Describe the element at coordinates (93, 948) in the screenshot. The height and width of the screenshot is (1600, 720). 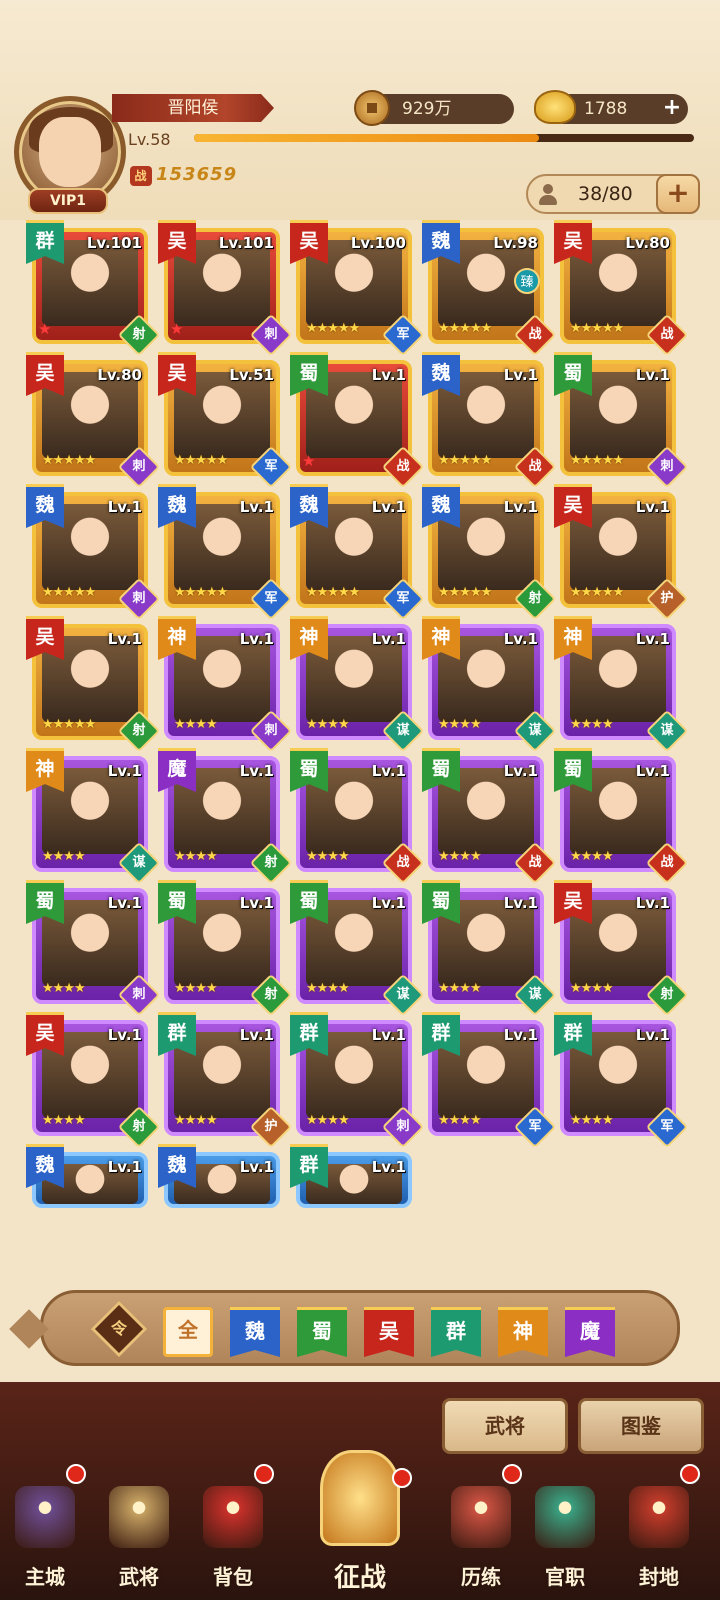
I see `hero-card: 蜀 Lv.1 ★★★★ 刺` at that location.